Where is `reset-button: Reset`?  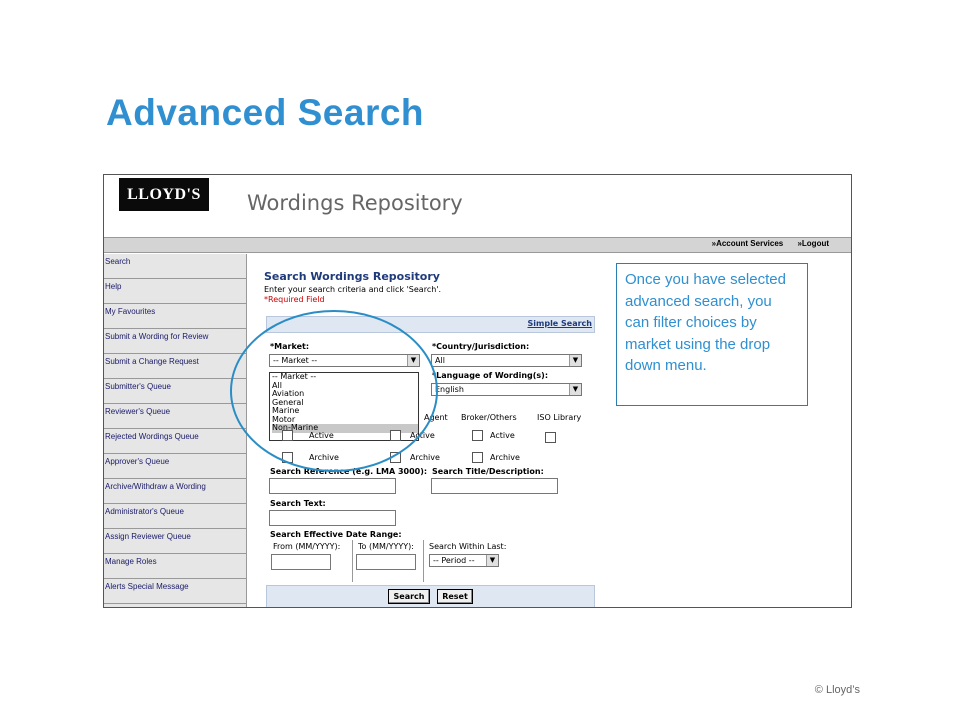 reset-button: Reset is located at coordinates (455, 596).